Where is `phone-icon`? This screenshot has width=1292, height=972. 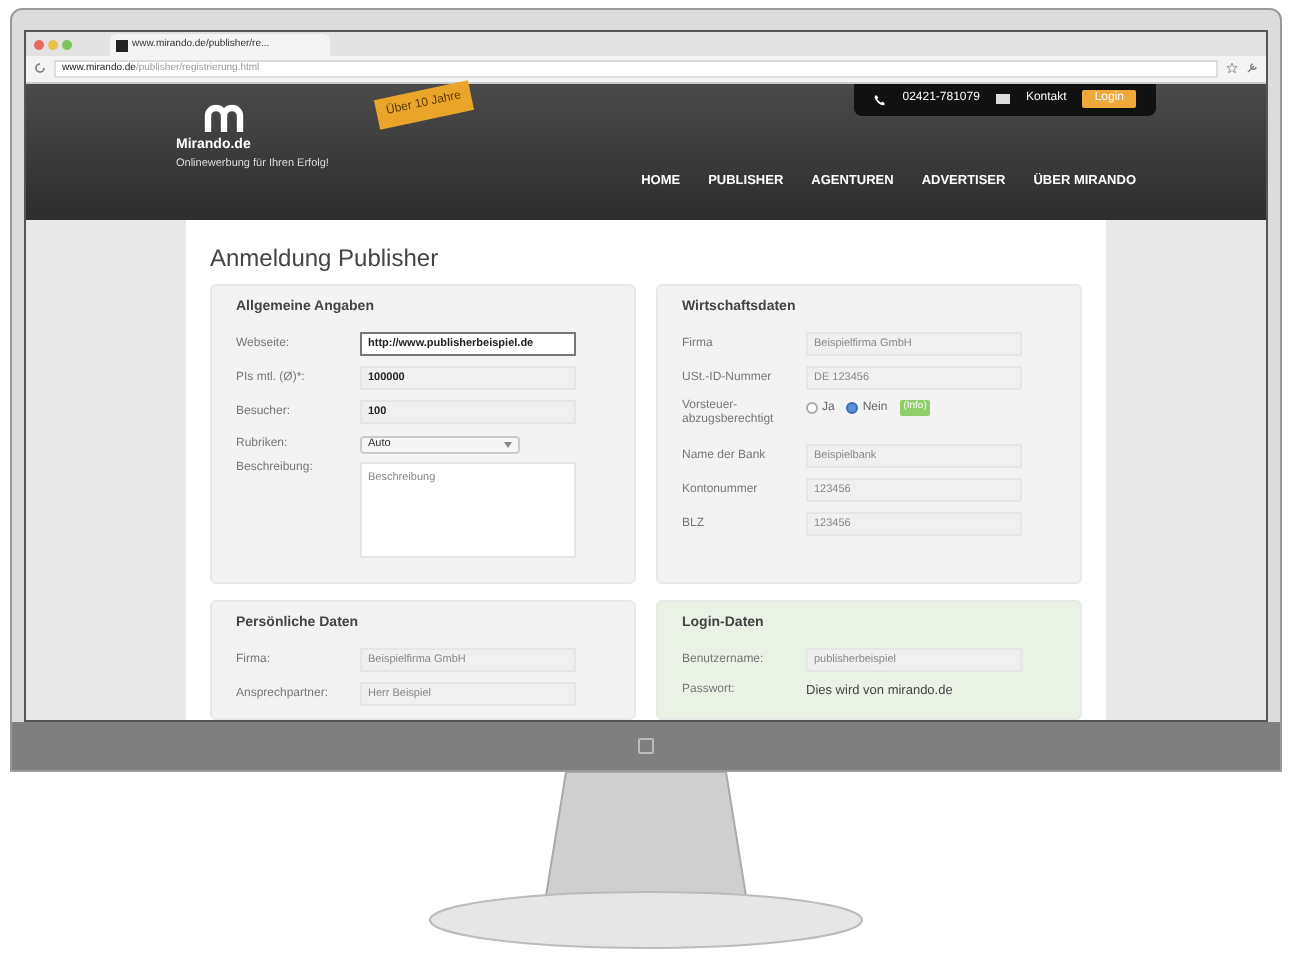 phone-icon is located at coordinates (880, 99).